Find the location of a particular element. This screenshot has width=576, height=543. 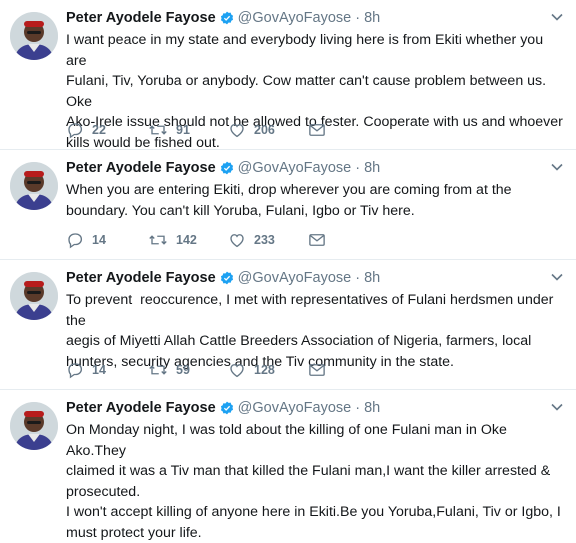

like-button: 128 is located at coordinates (251, 370).